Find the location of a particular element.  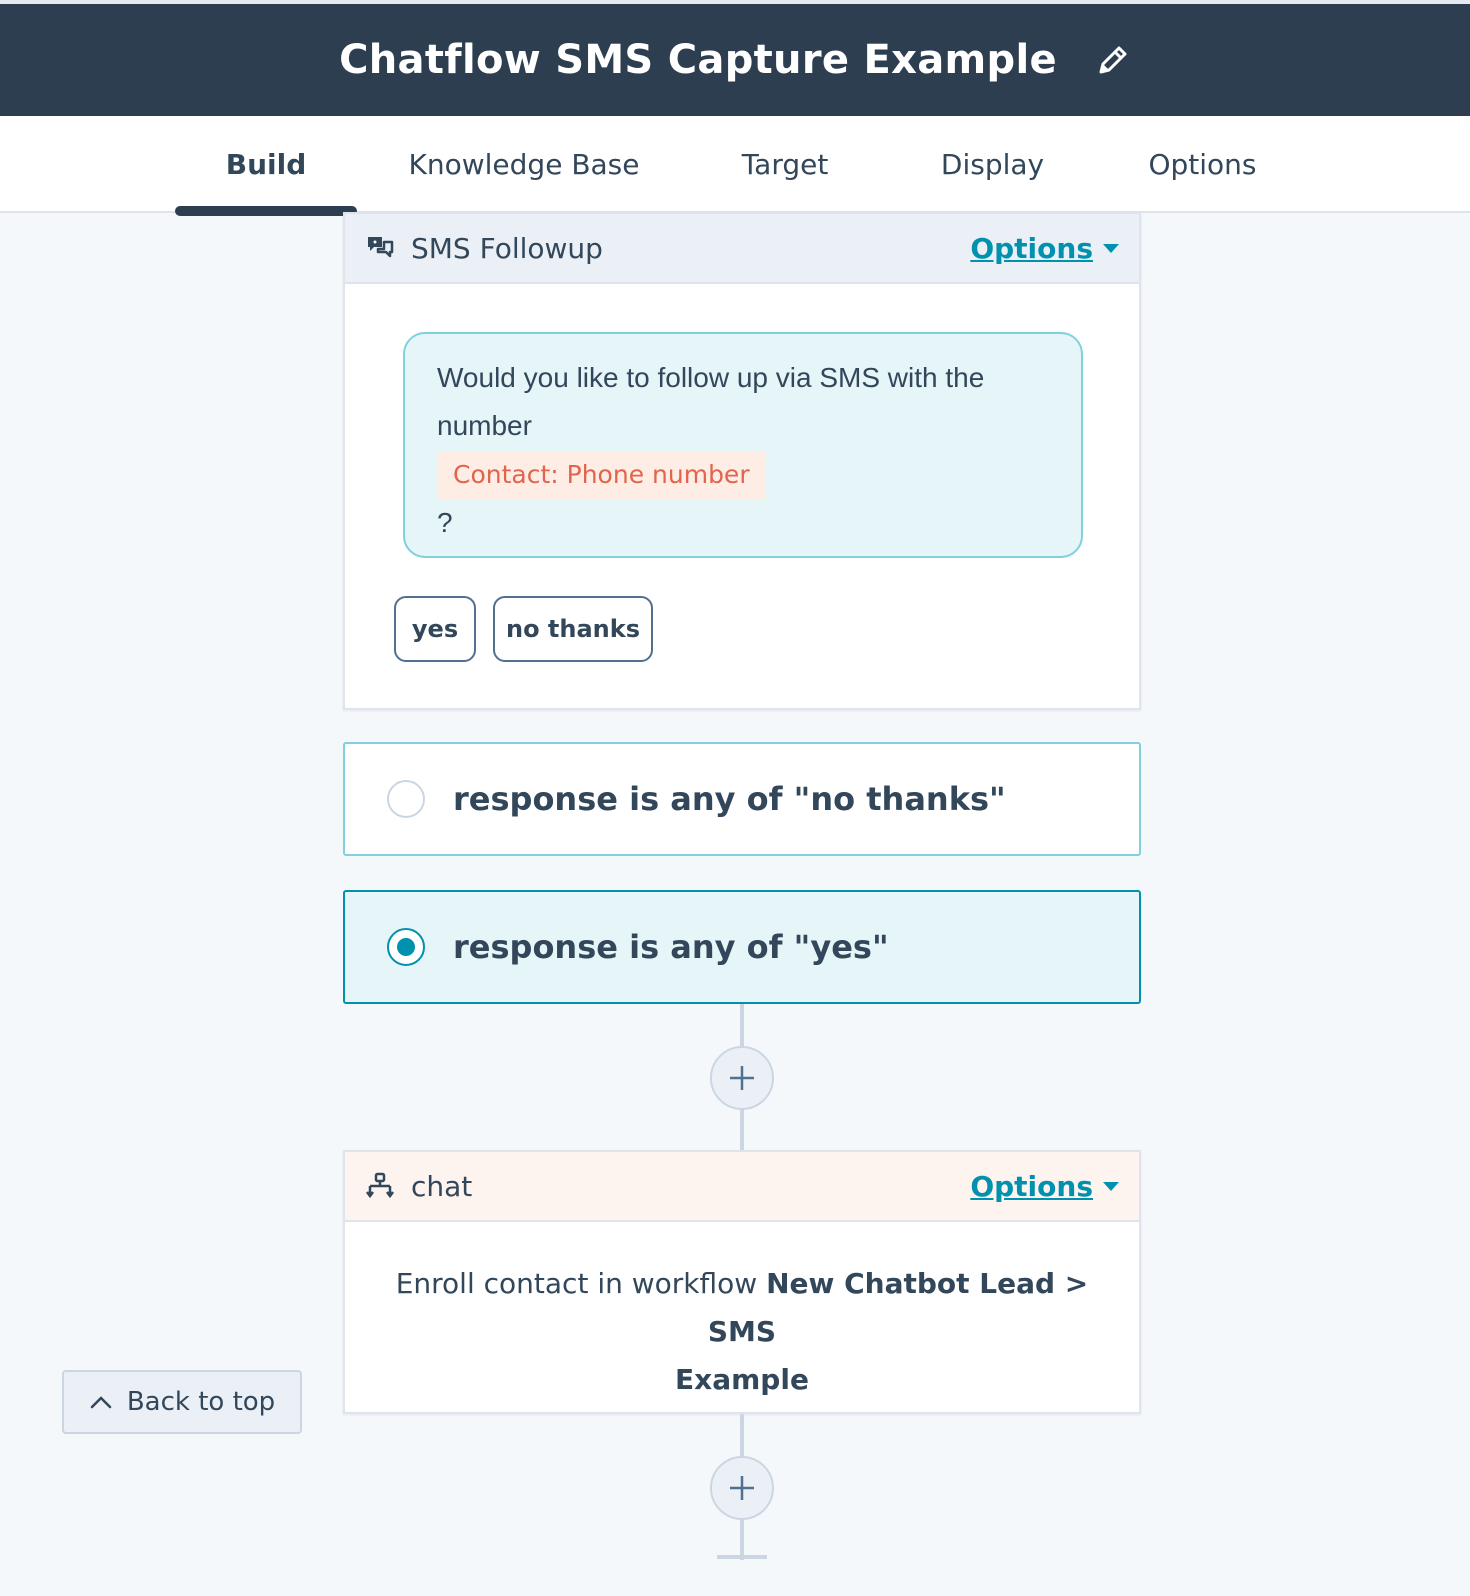

workflow-icon is located at coordinates (380, 1186).